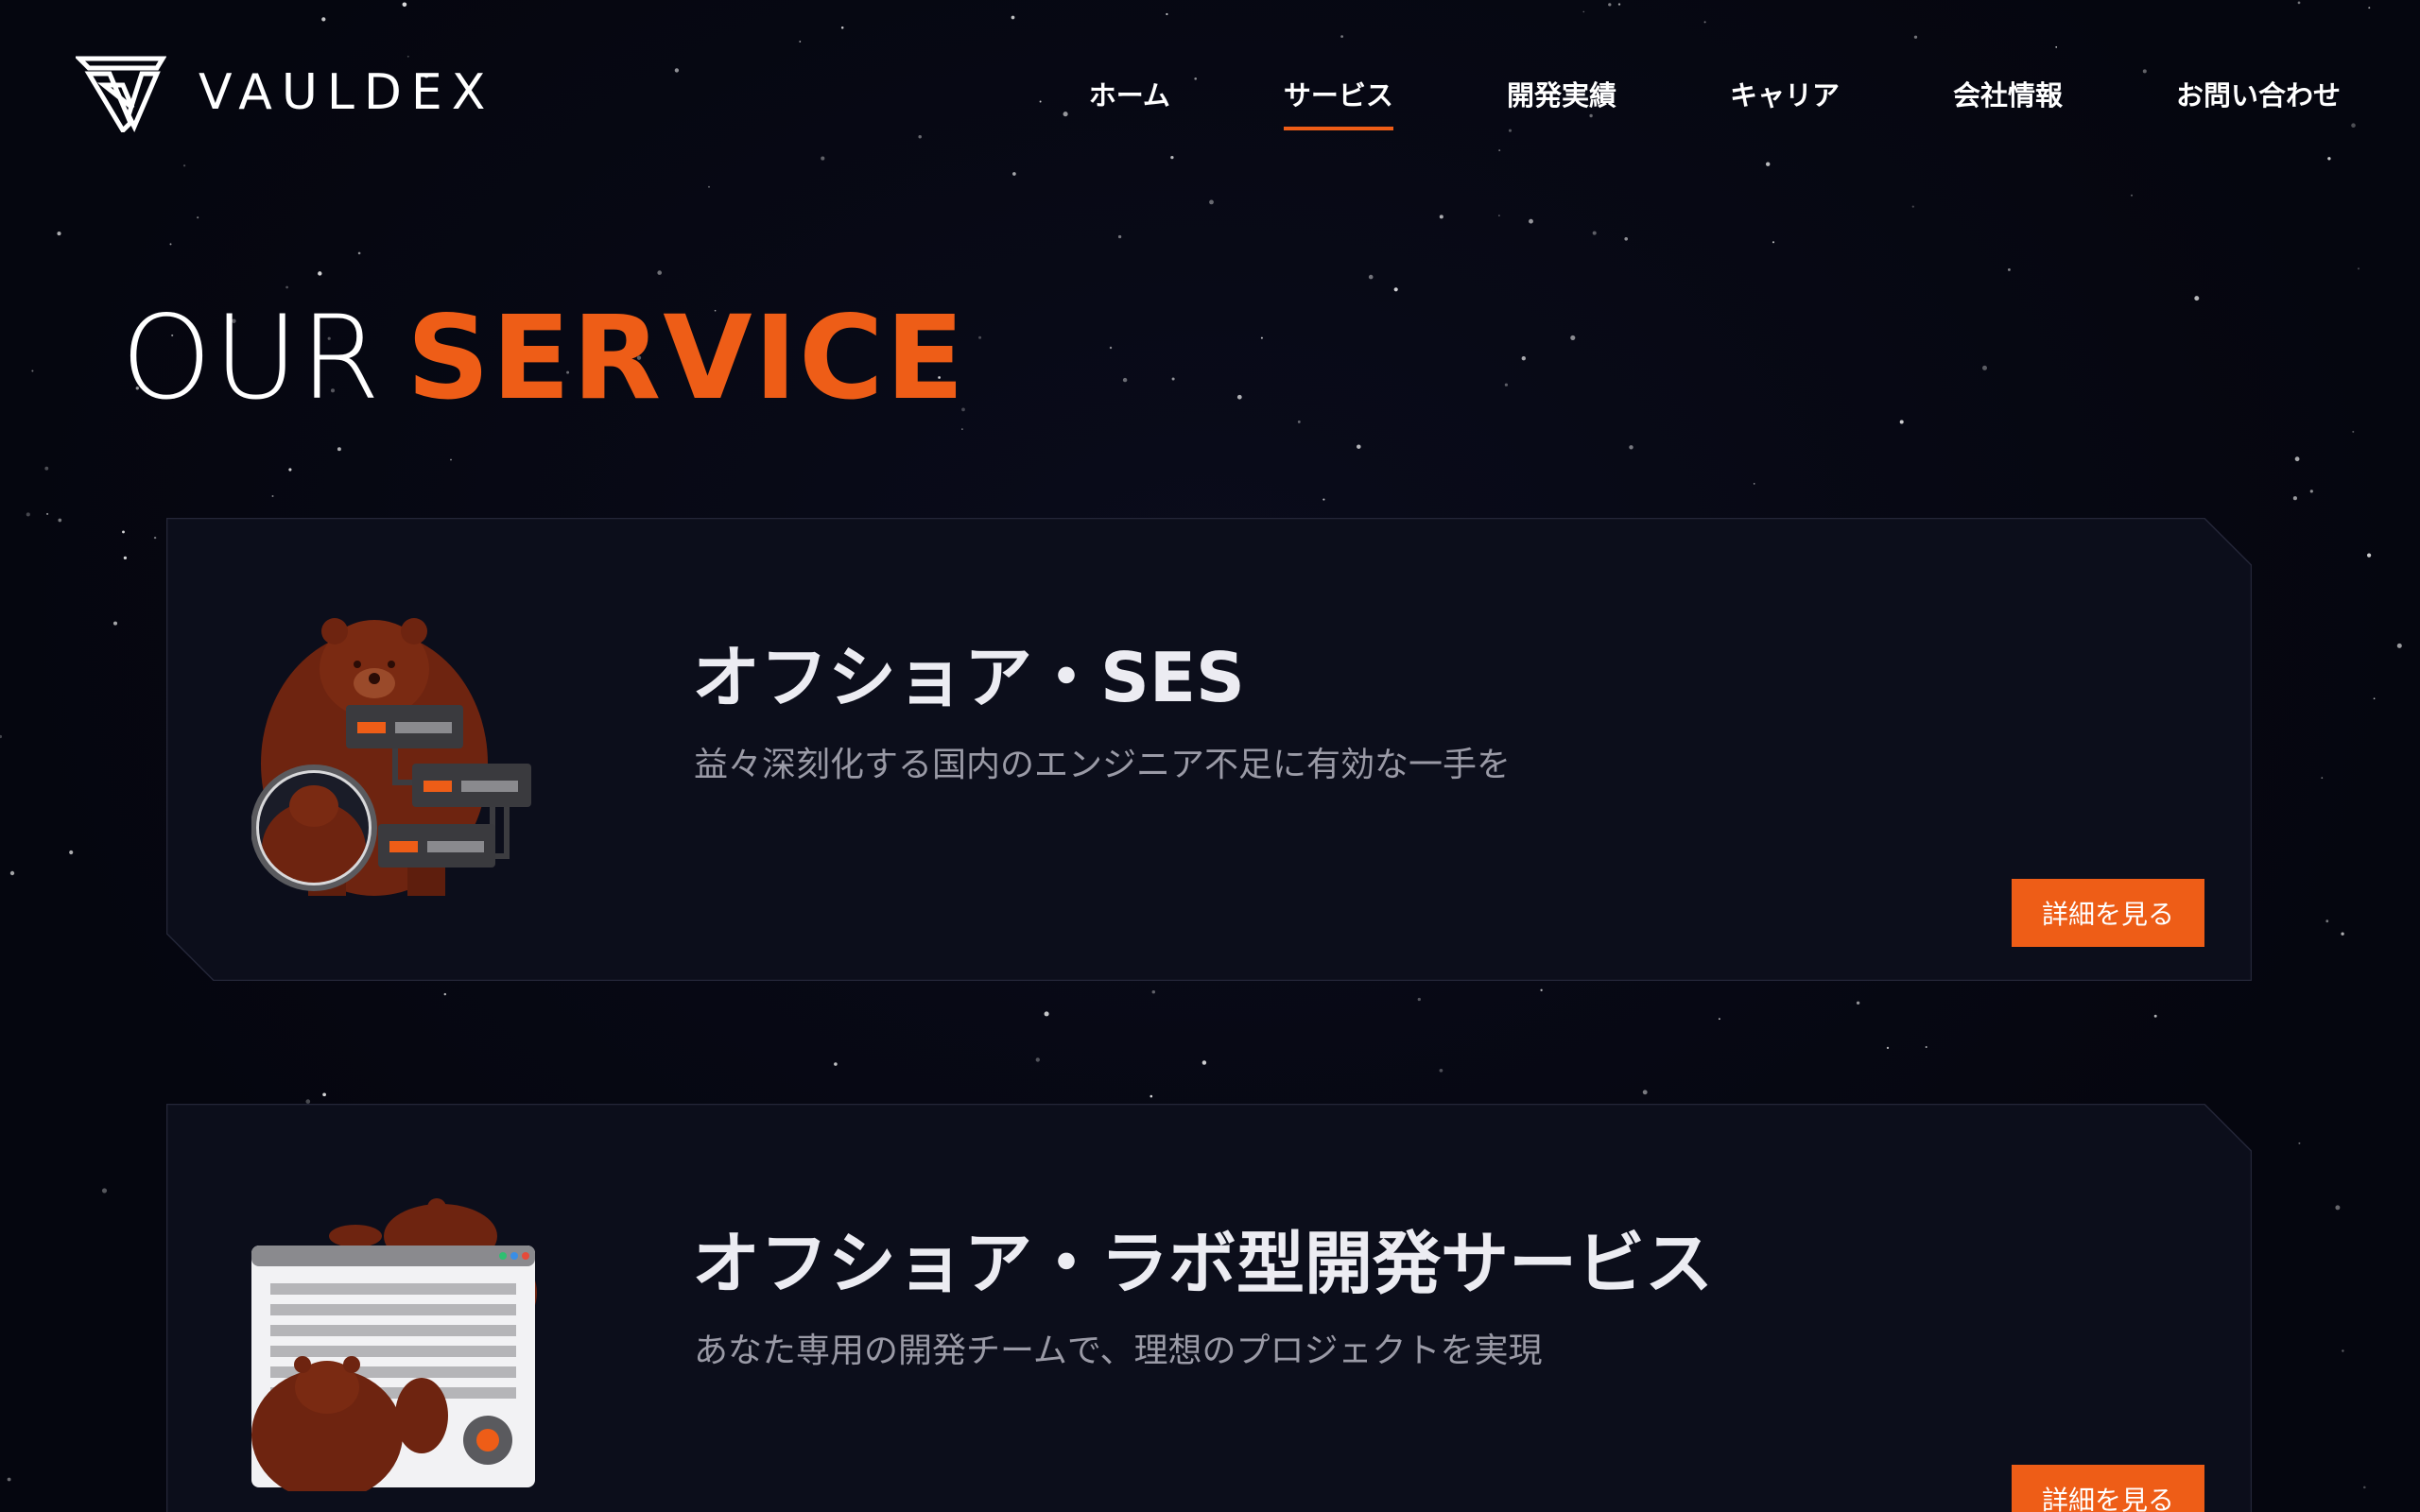 Image resolution: width=2420 pixels, height=1512 pixels. Describe the element at coordinates (969, 677) in the screenshot. I see `service-title: オフショア・SES` at that location.